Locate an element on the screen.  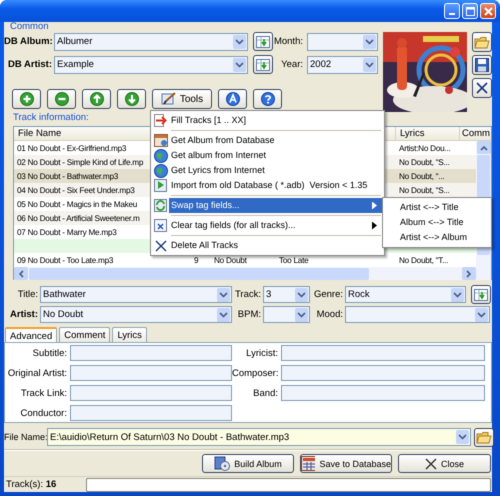
field-label: Artist: is located at coordinates (24, 314).